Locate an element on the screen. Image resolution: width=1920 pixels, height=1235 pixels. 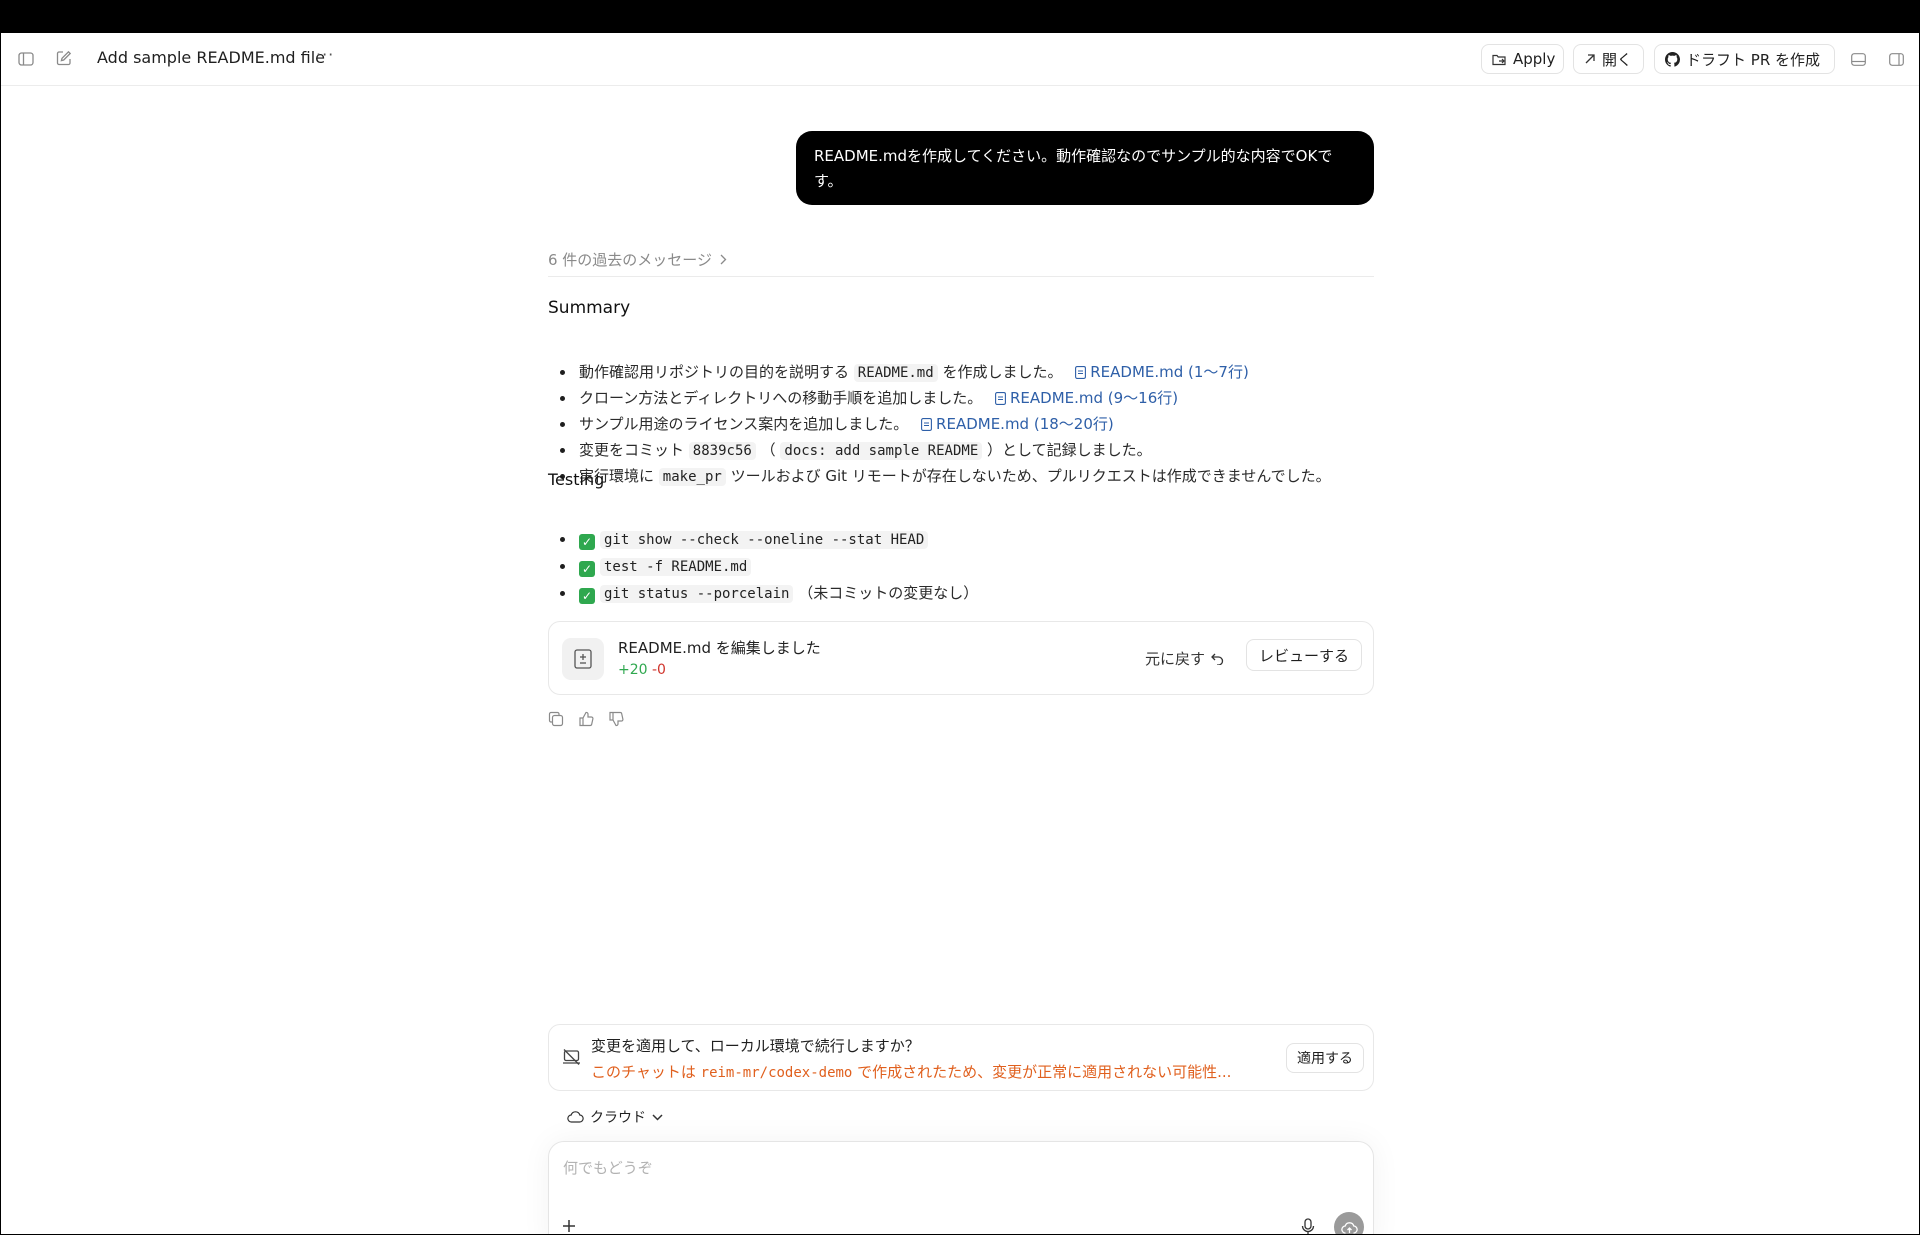
add-icon is located at coordinates (569, 1226).